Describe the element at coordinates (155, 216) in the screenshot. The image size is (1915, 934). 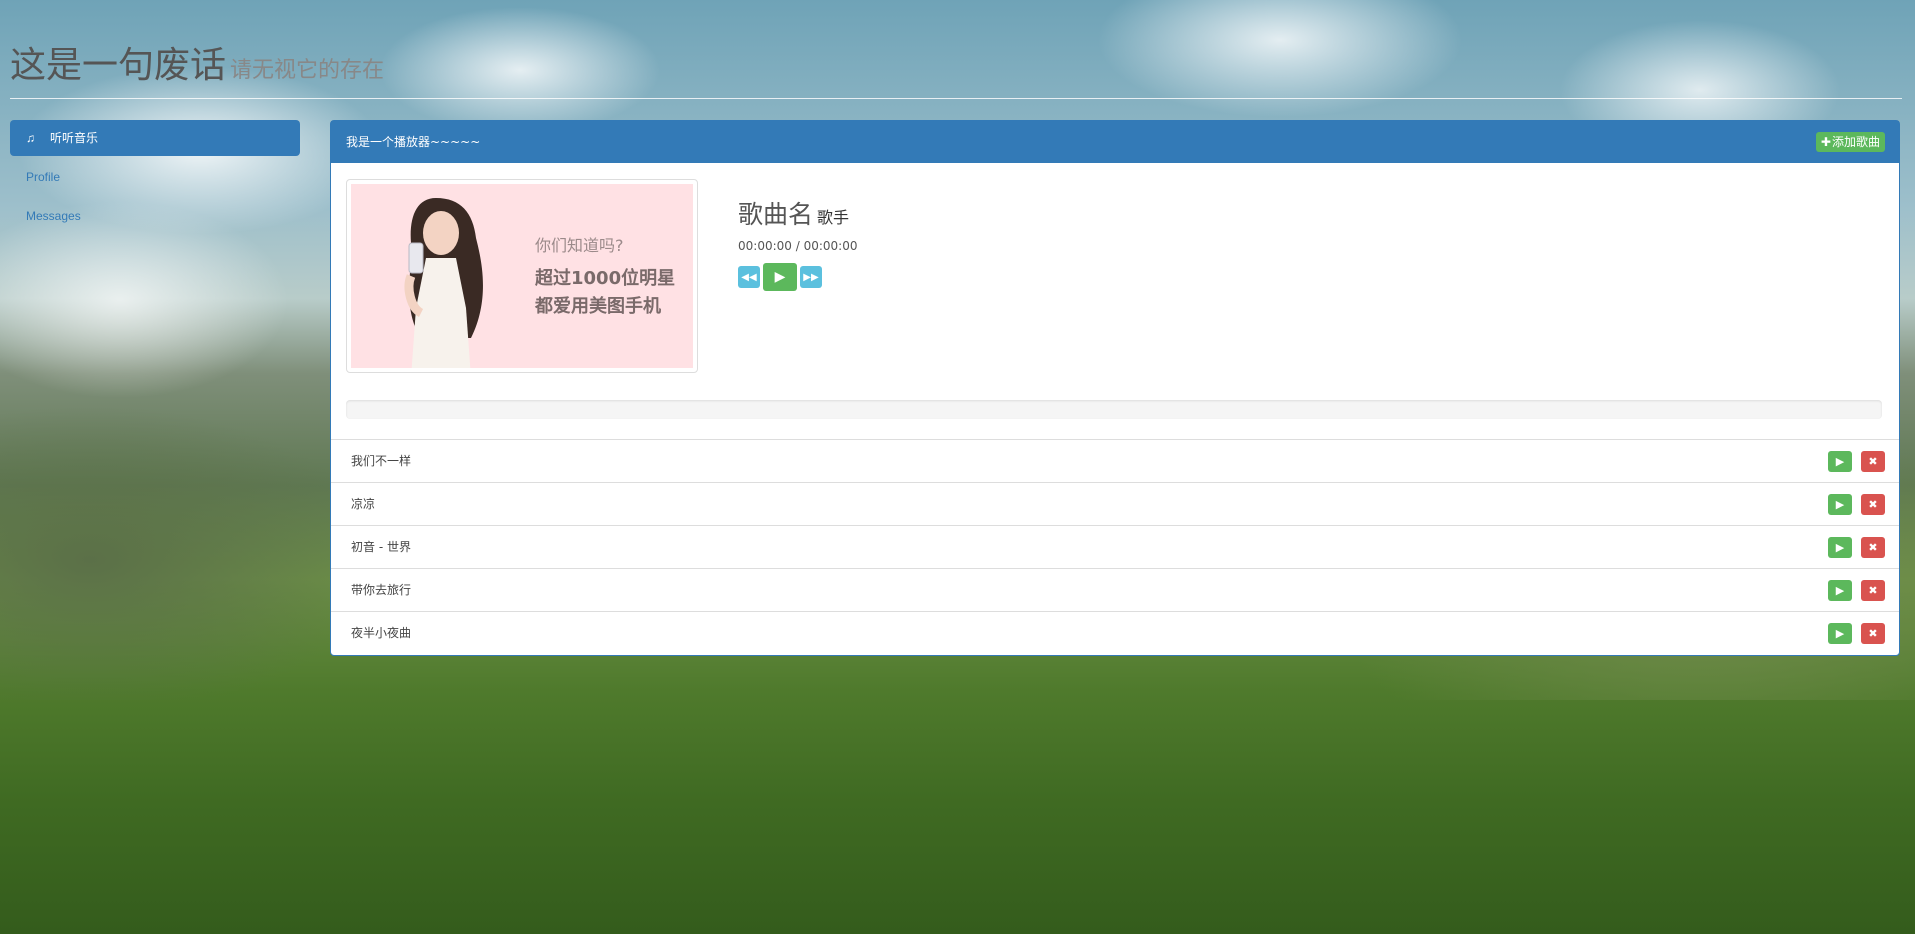
I see `sidebar-item-messages: Messages` at that location.